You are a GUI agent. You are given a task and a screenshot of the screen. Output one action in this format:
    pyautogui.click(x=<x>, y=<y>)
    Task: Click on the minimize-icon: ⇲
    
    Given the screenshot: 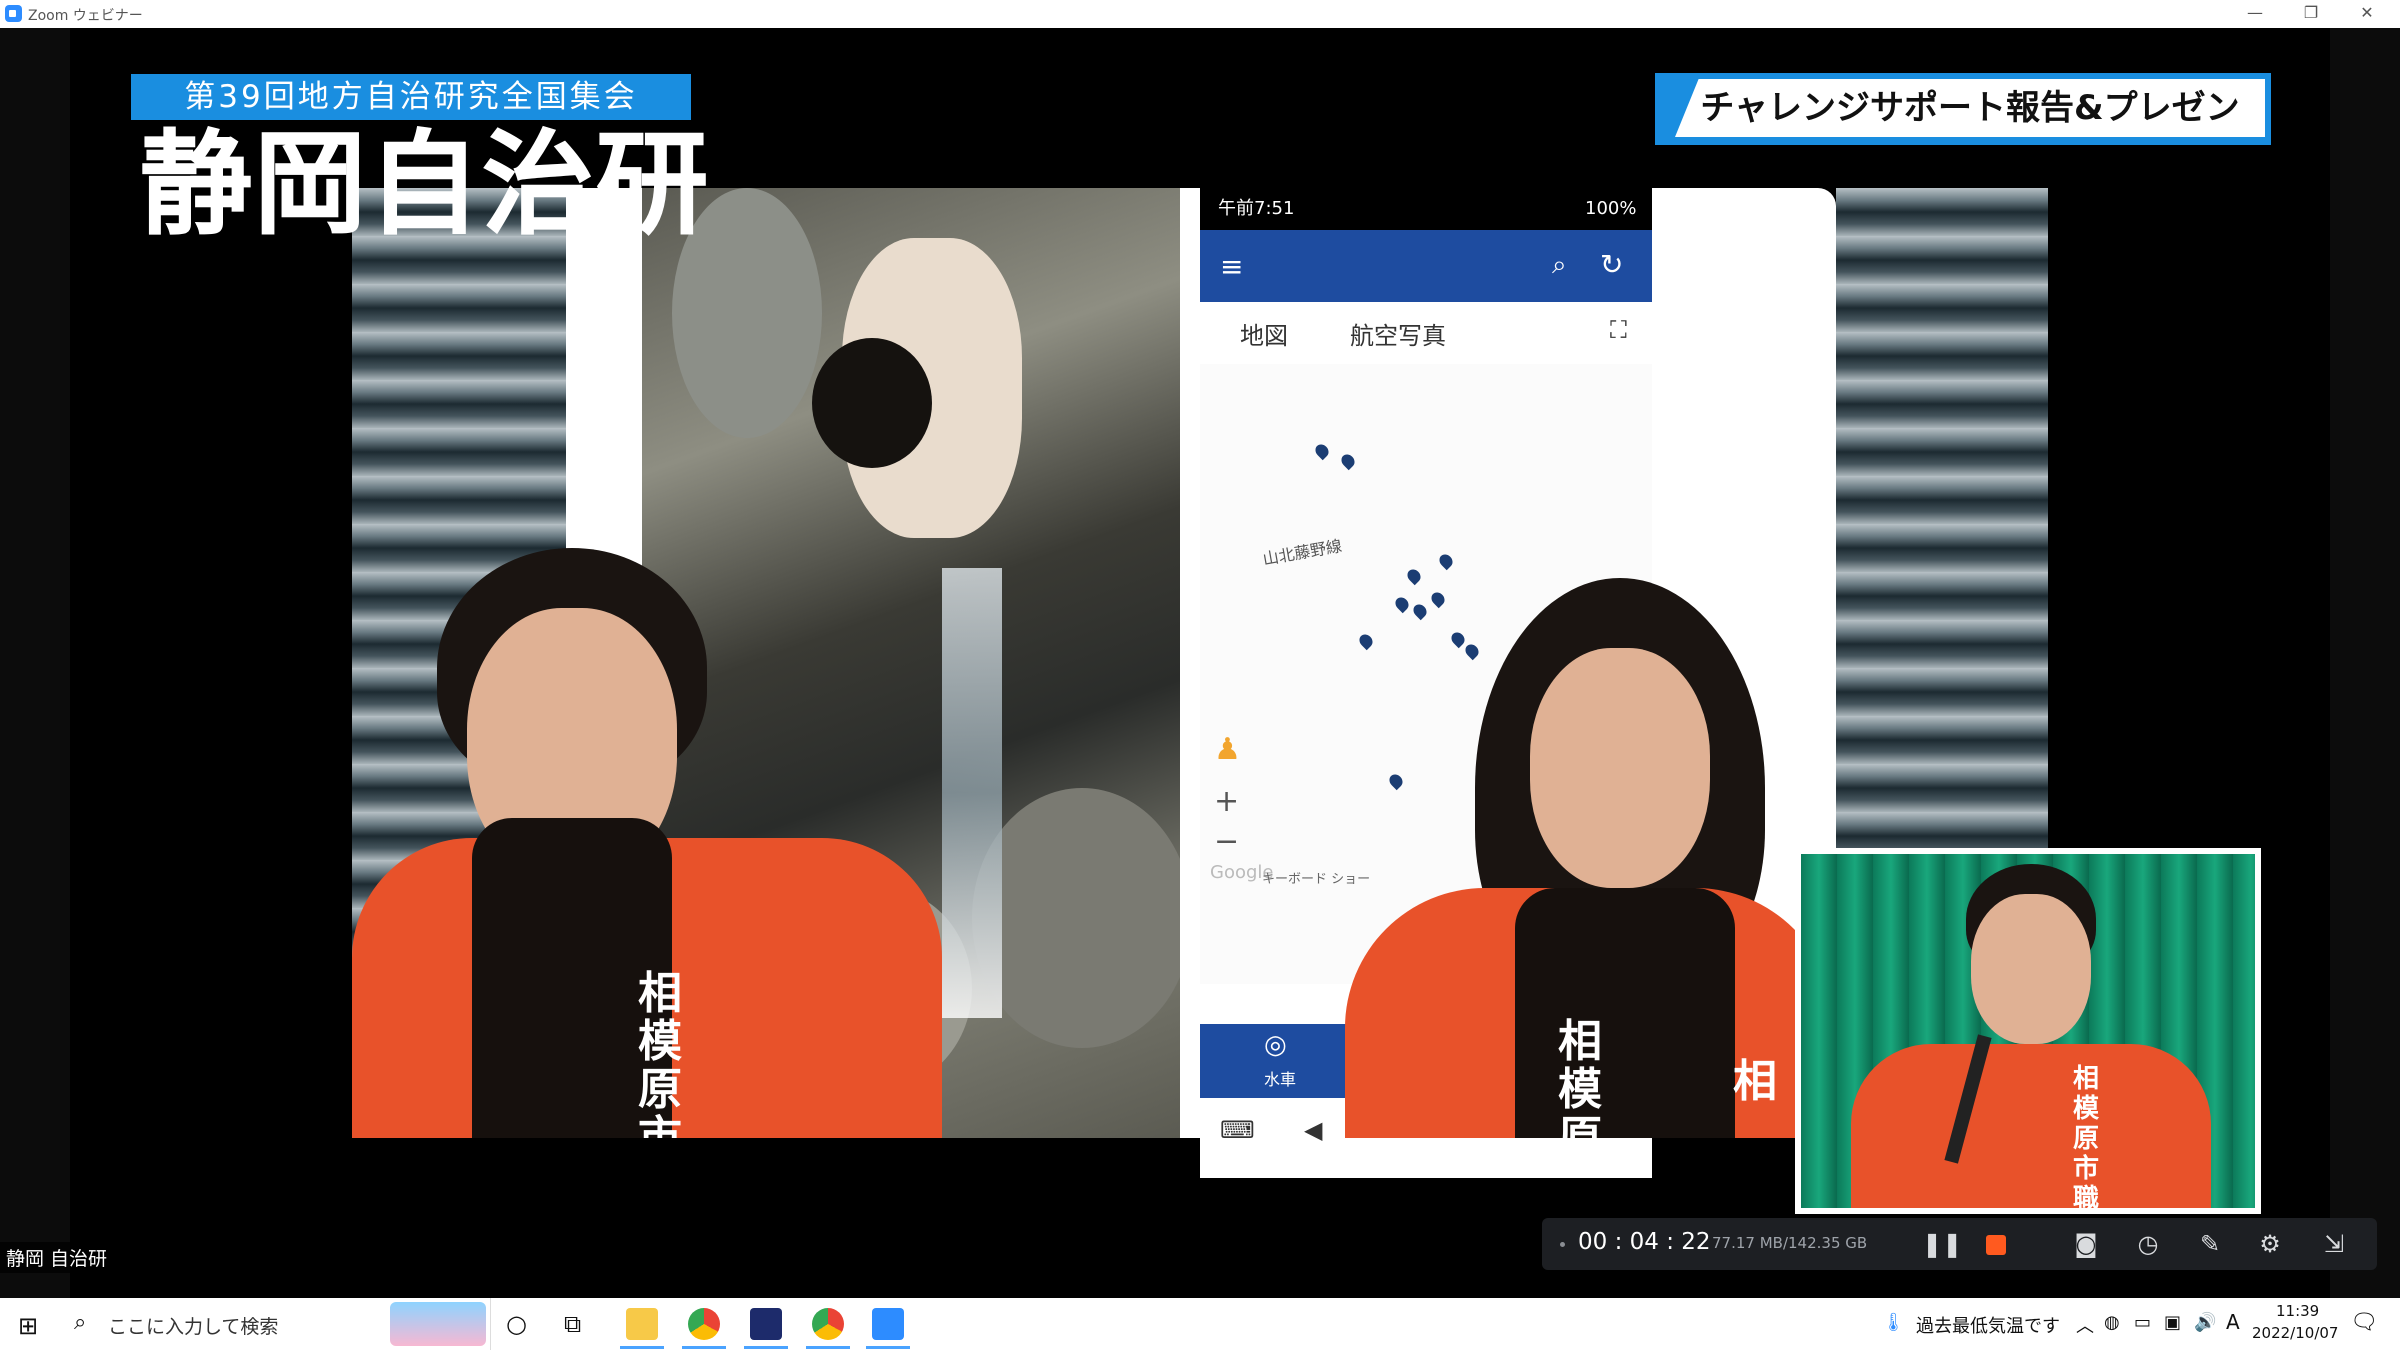 What is the action you would take?
    pyautogui.click(x=2334, y=1244)
    